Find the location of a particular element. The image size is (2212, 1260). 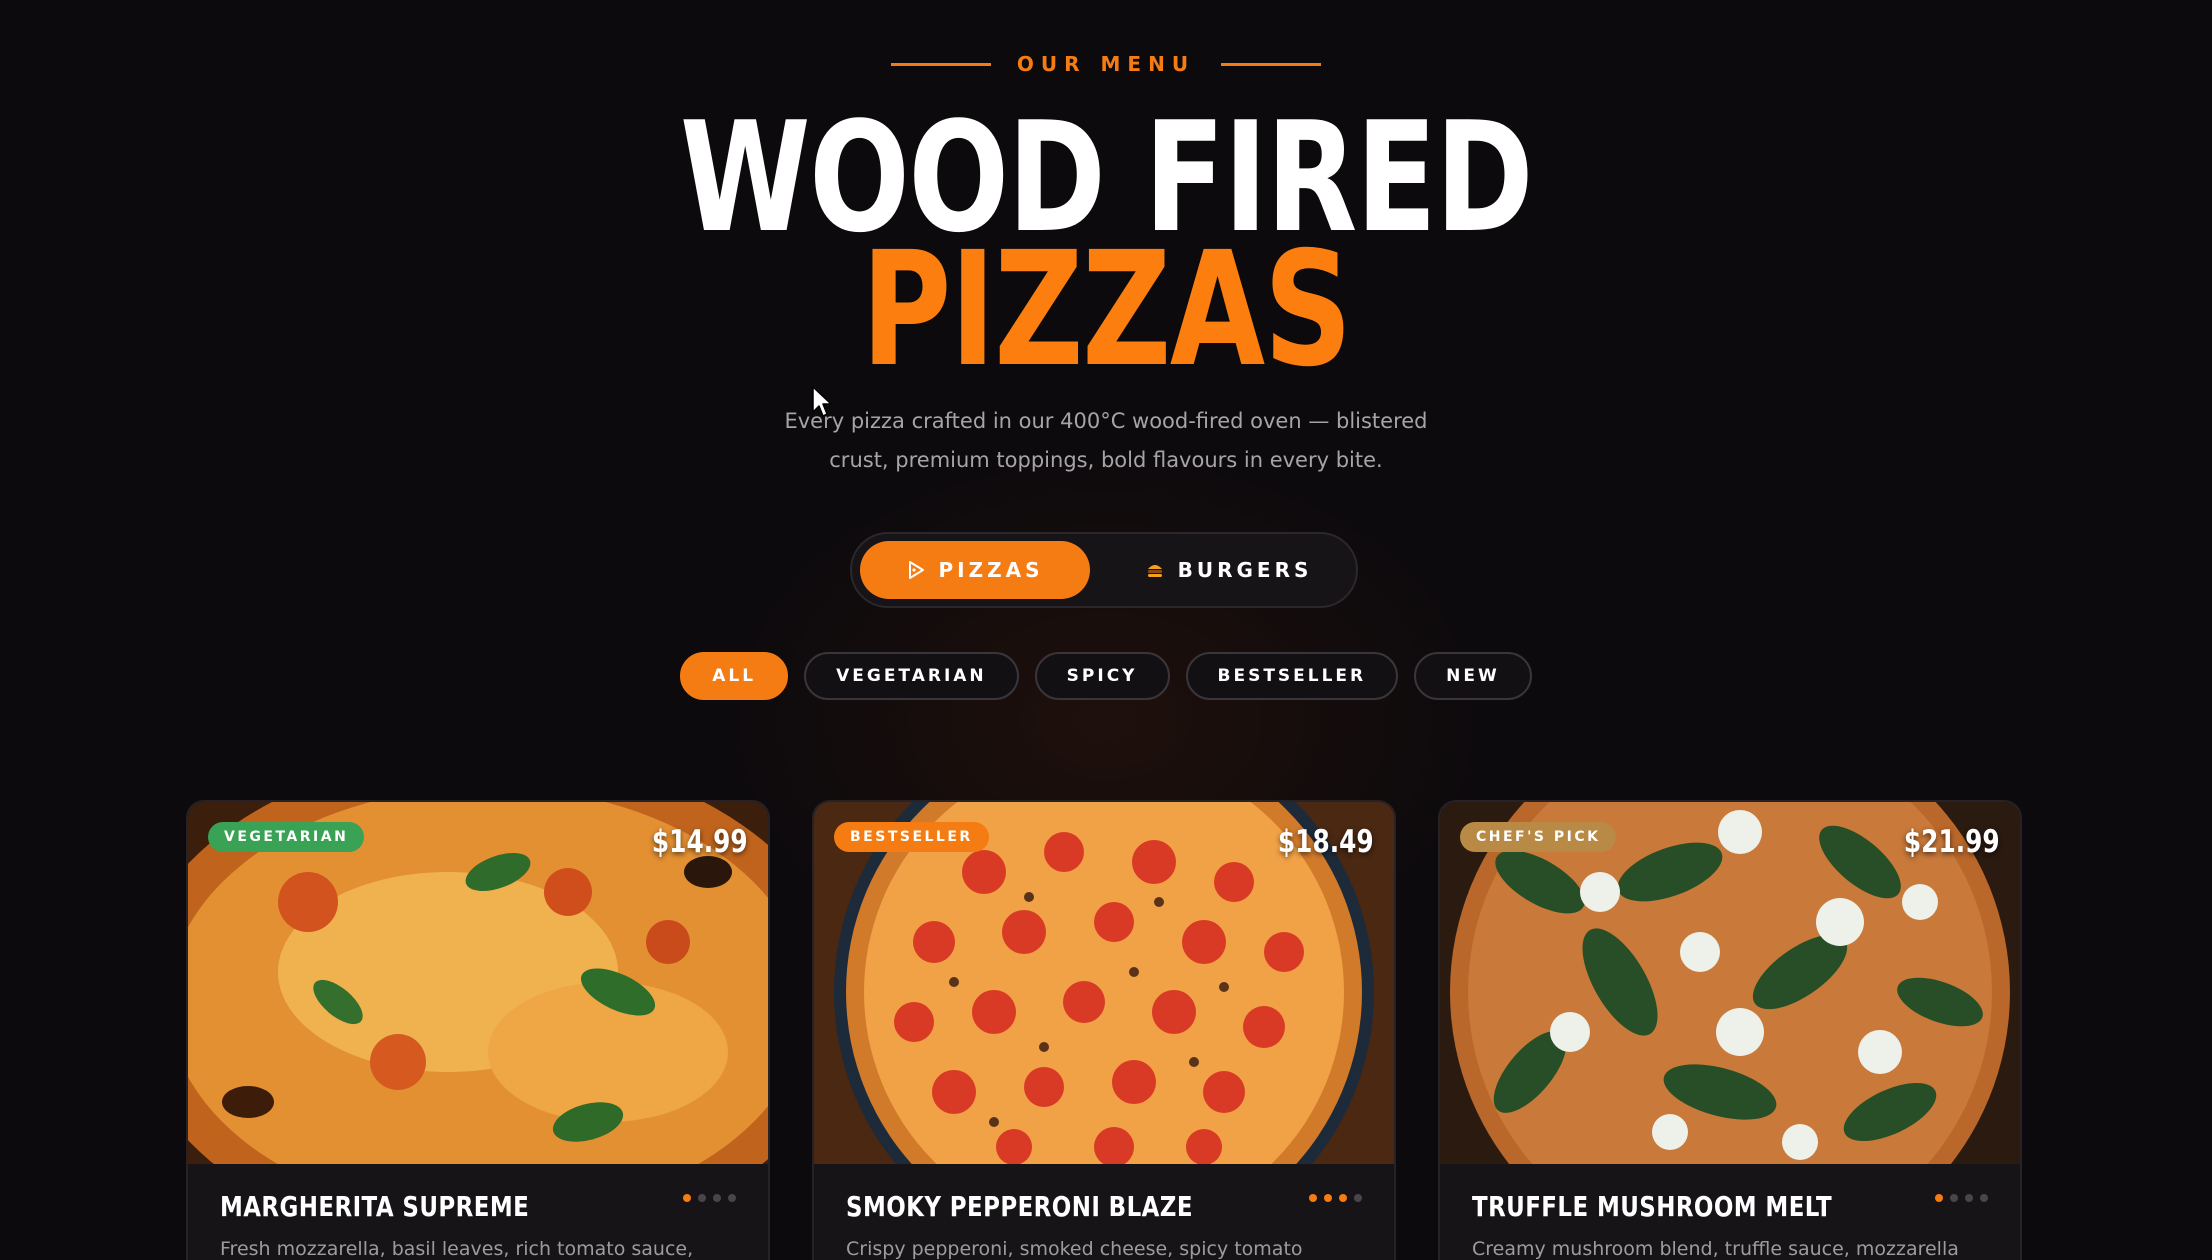

section-eyebrow: OUR MENU is located at coordinates (1106, 64).